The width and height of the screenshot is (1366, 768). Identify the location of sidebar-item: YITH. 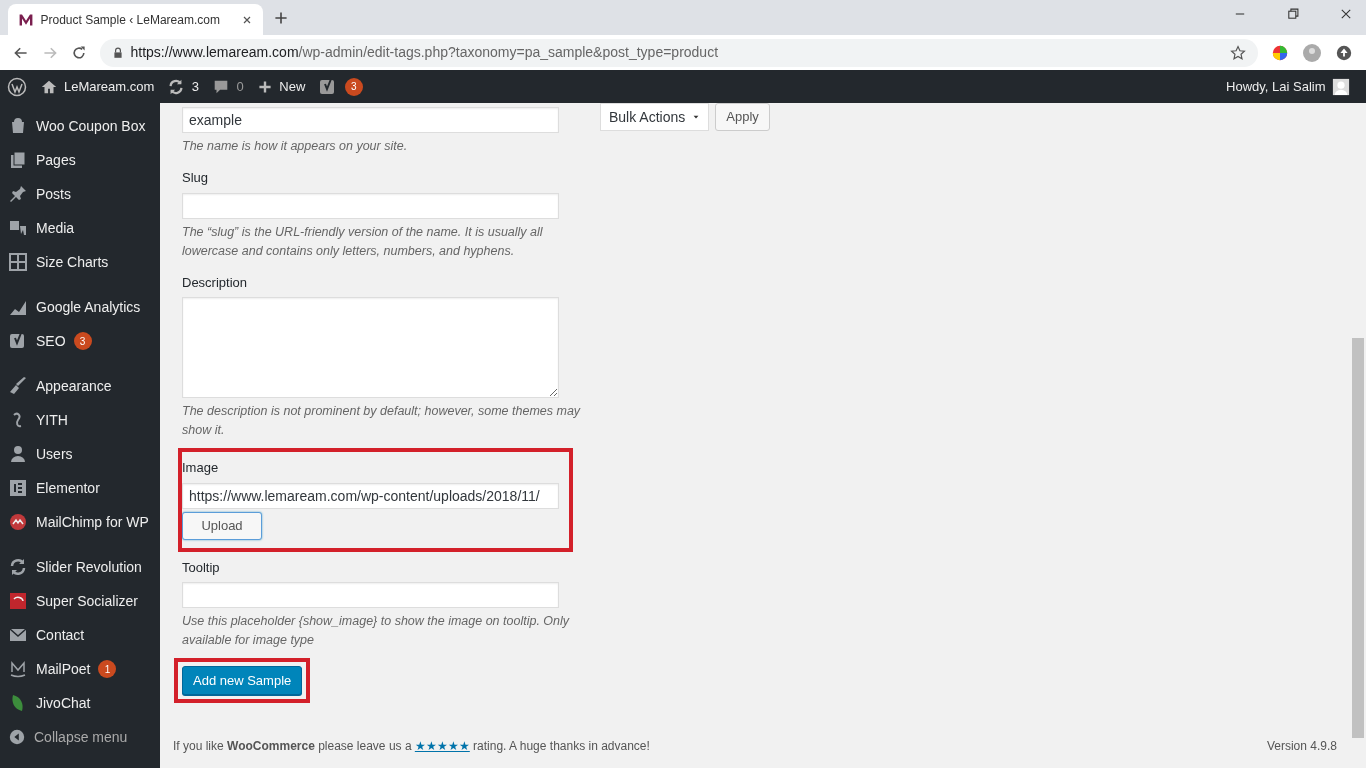
(80, 420).